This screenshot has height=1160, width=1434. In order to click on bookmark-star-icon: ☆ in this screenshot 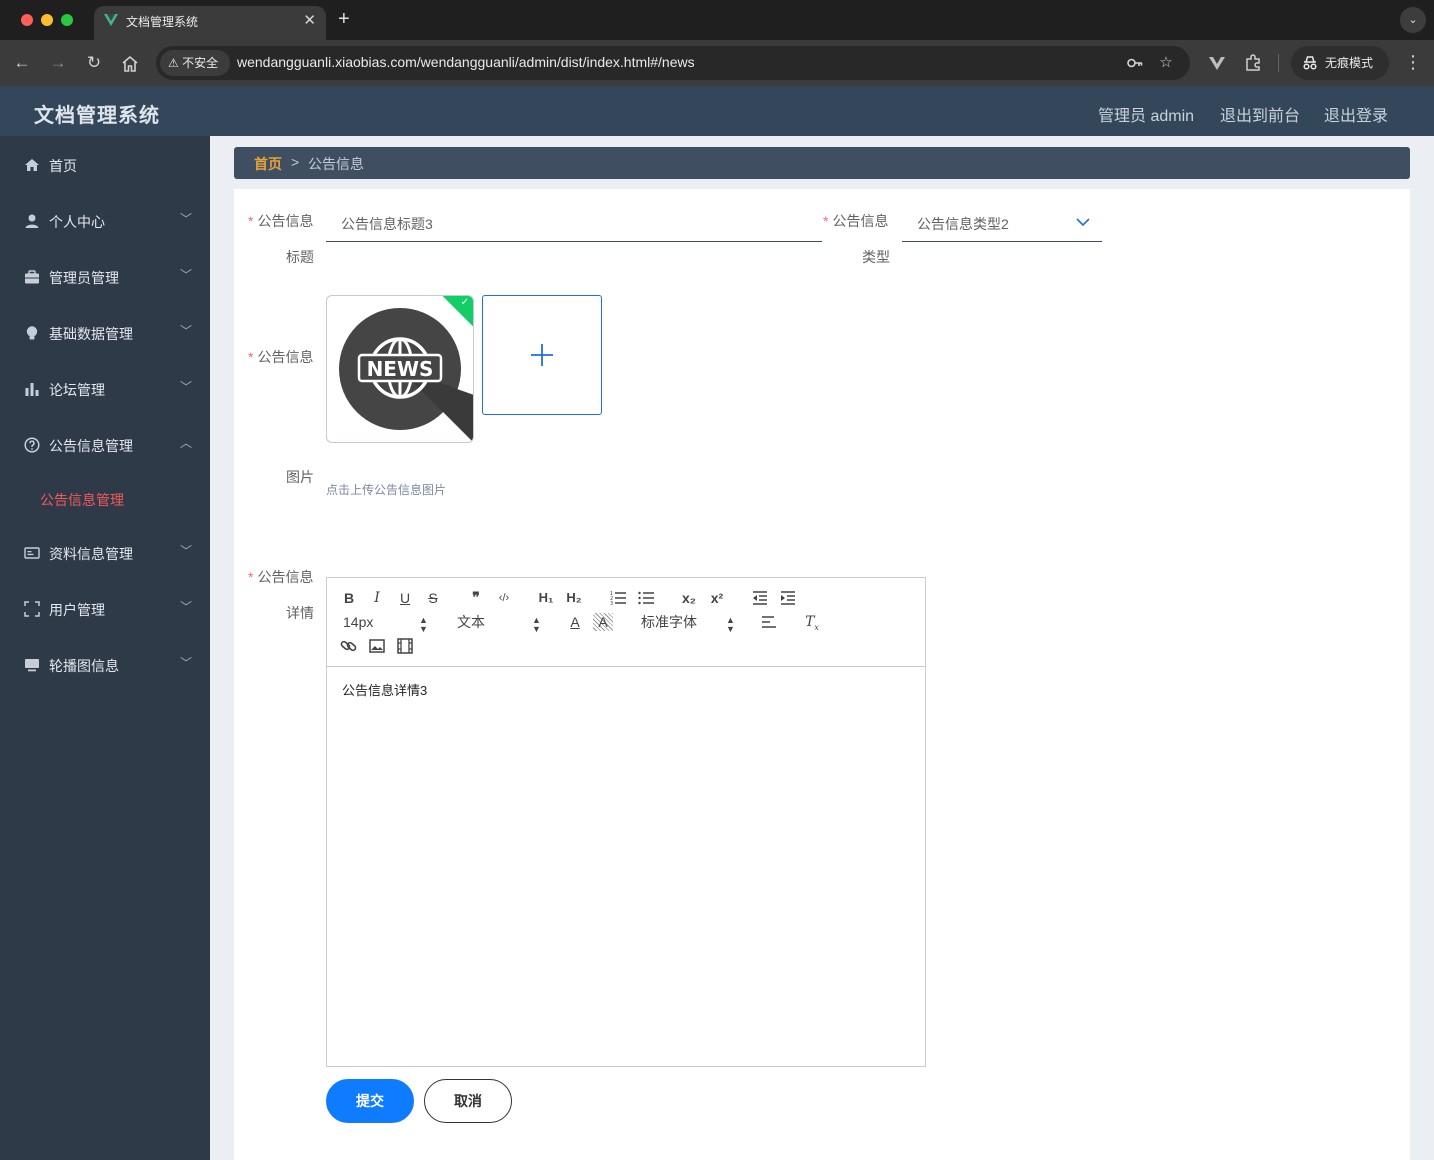, I will do `click(1166, 63)`.